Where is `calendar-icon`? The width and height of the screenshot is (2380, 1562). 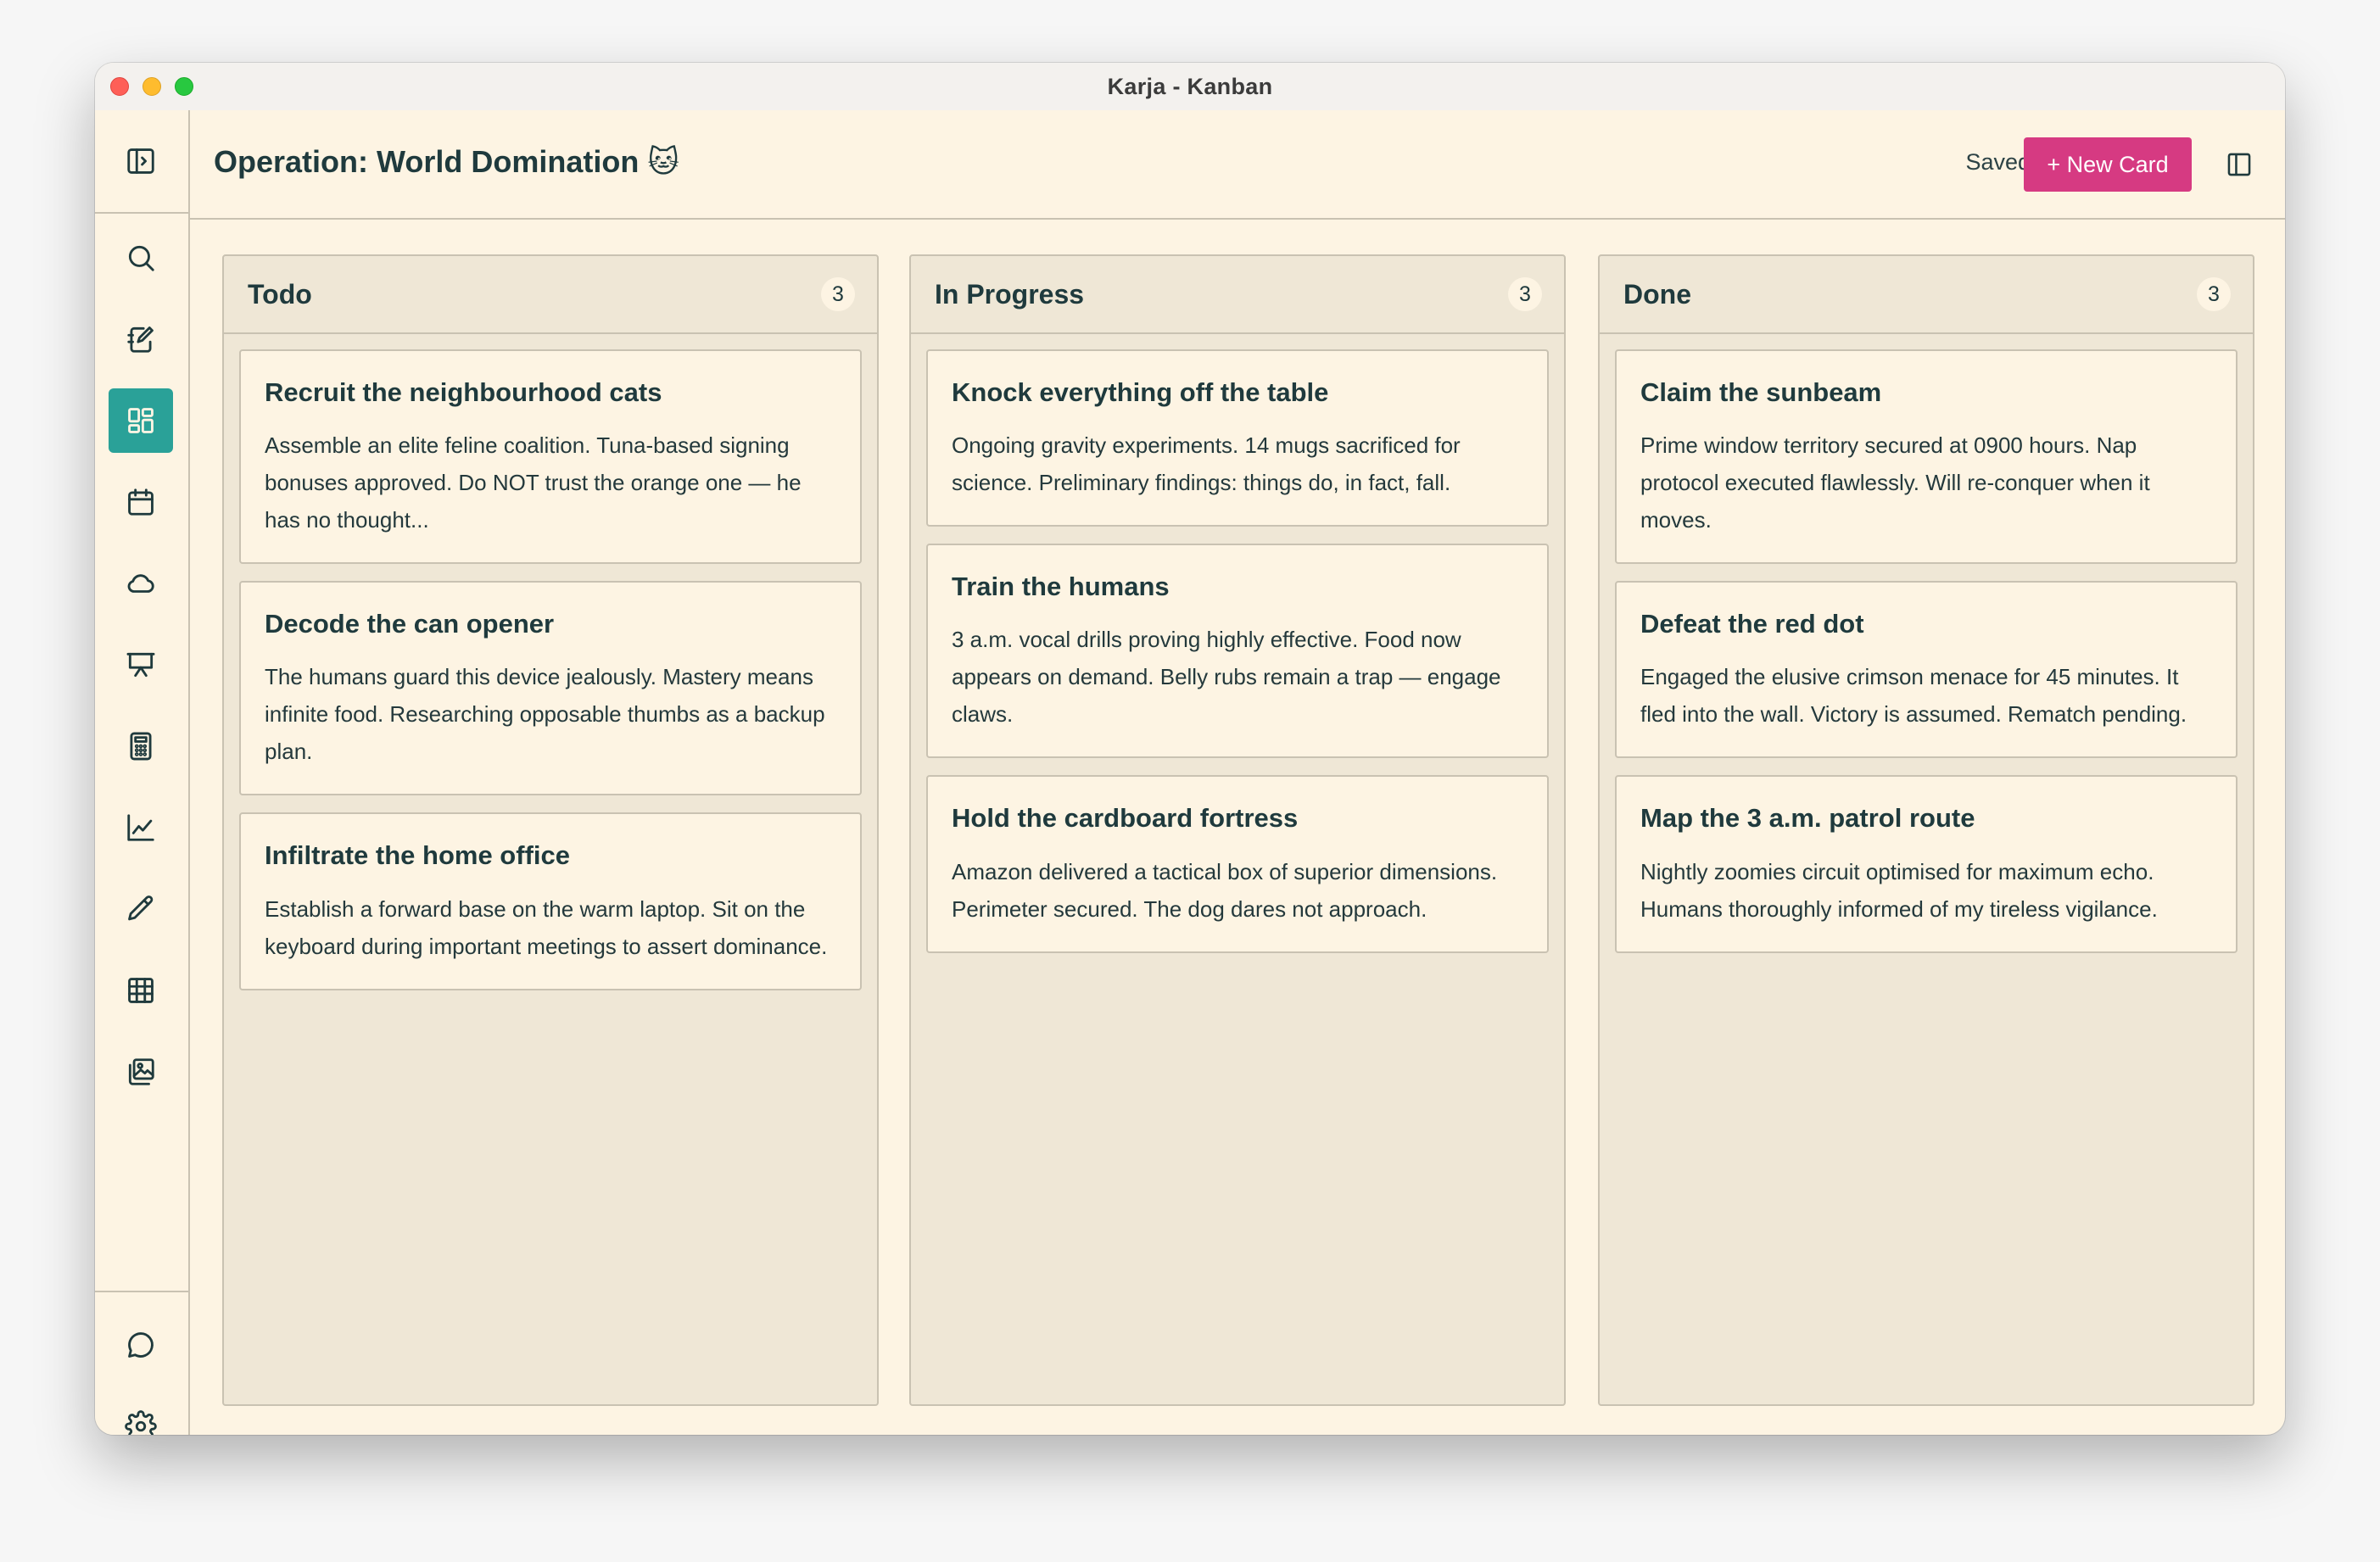
calendar-icon is located at coordinates (141, 502).